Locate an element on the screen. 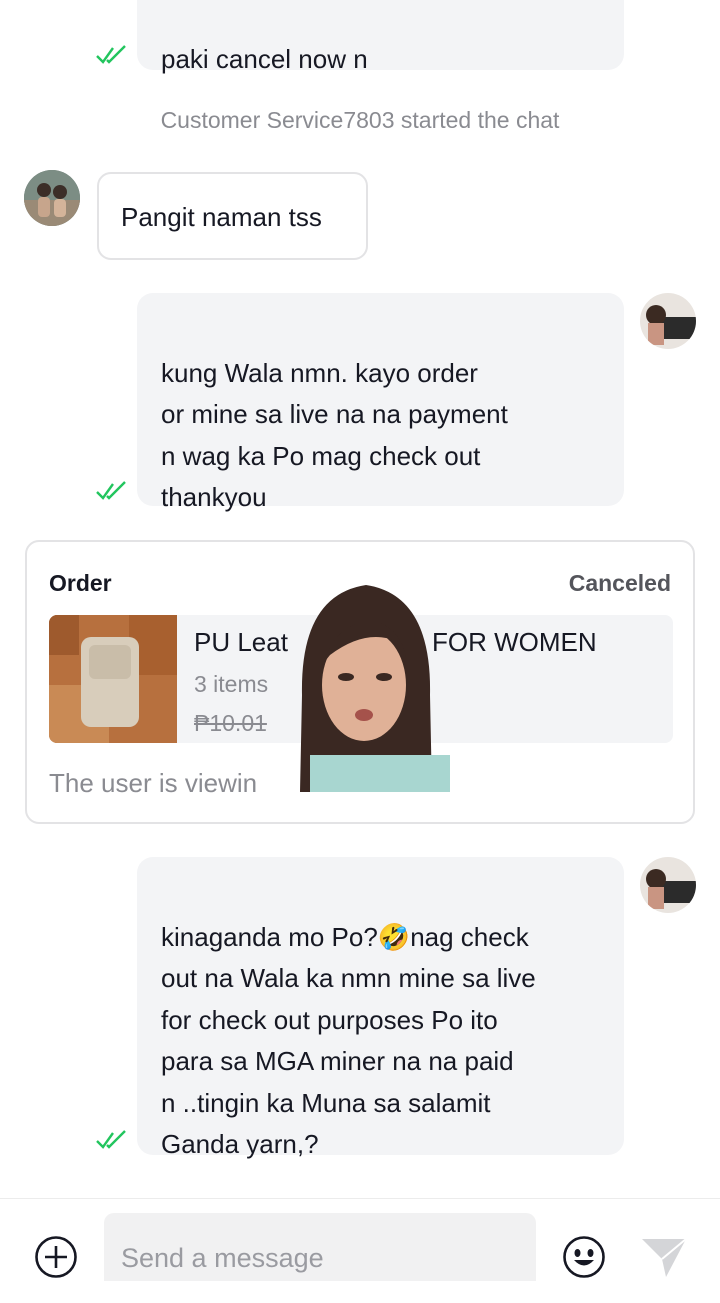 Image resolution: width=720 pixels, height=1303 pixels. message-text: Pangit naman tss is located at coordinates (221, 217).